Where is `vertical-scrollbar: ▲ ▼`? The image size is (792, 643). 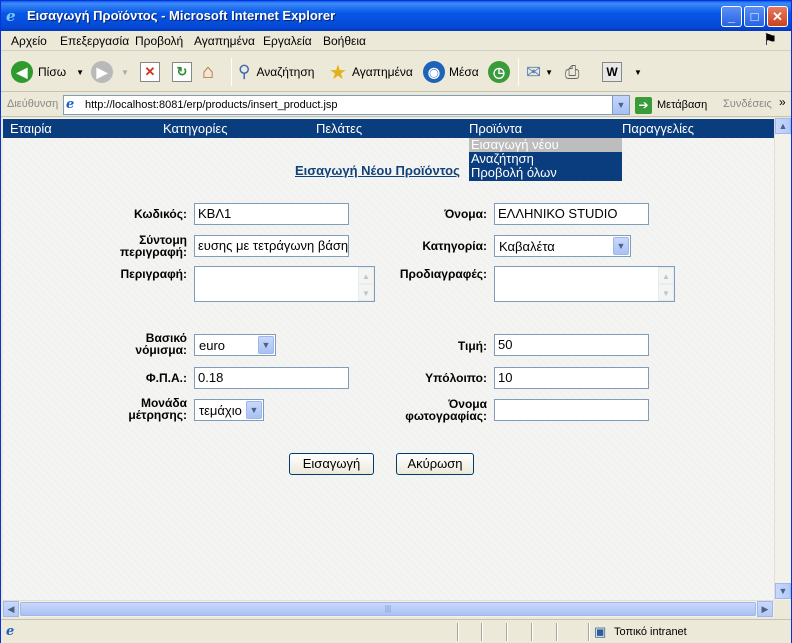 vertical-scrollbar: ▲ ▼ is located at coordinates (782, 359).